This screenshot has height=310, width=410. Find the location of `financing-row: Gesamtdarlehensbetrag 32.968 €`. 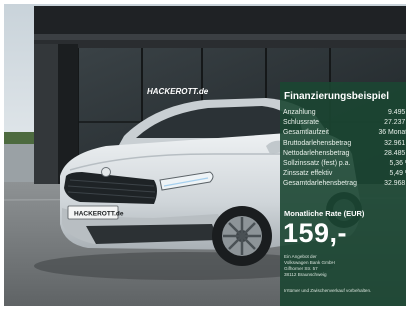

financing-row: Gesamtdarlehensbetrag 32.968 € is located at coordinates (344, 184).